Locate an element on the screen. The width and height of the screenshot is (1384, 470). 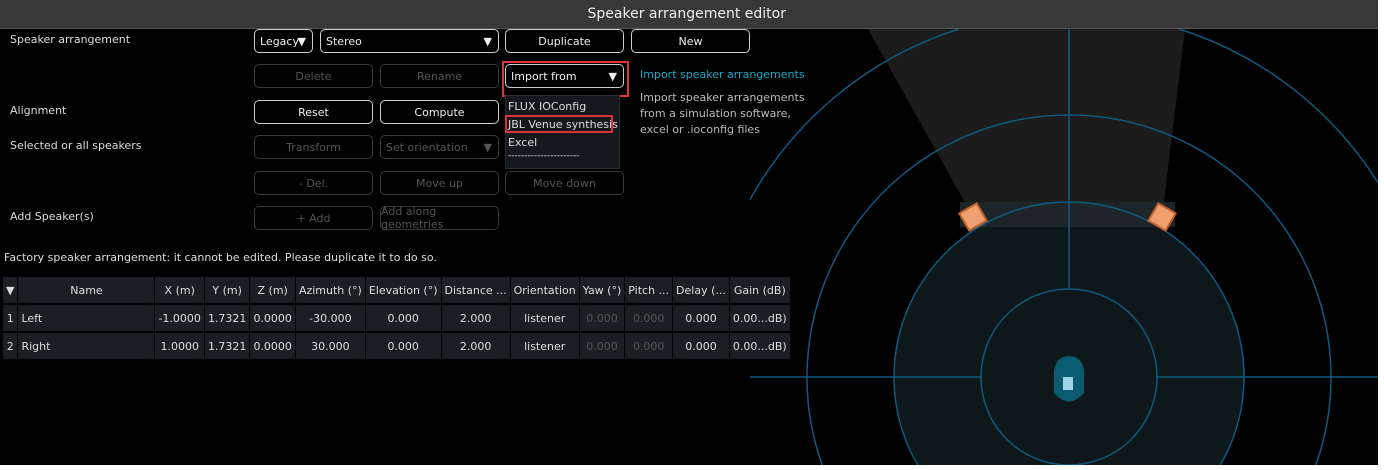
grid-circle is located at coordinates (1278, 106).